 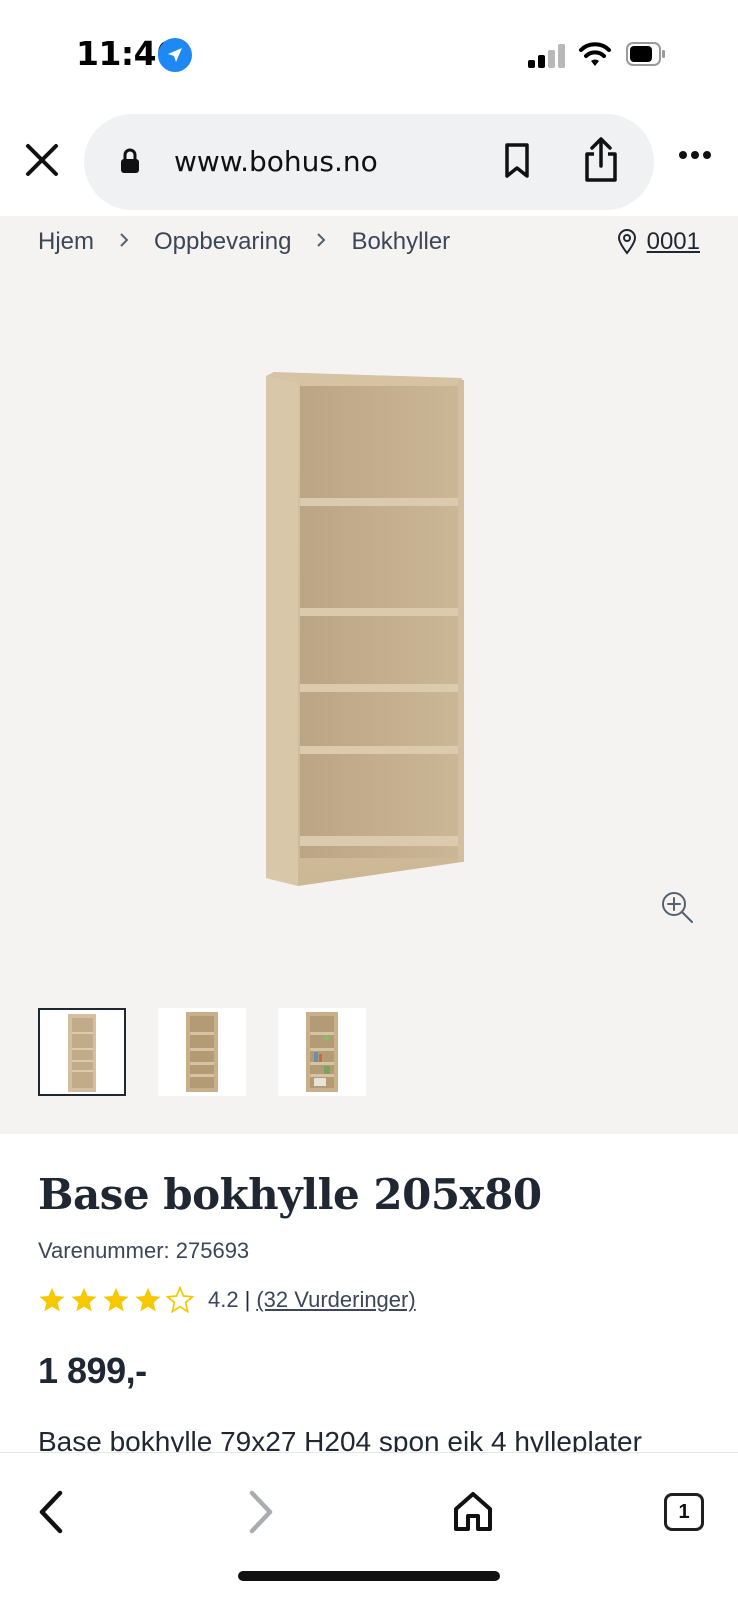 What do you see at coordinates (223, 1299) in the screenshot?
I see `rating-value: 4.2` at bounding box center [223, 1299].